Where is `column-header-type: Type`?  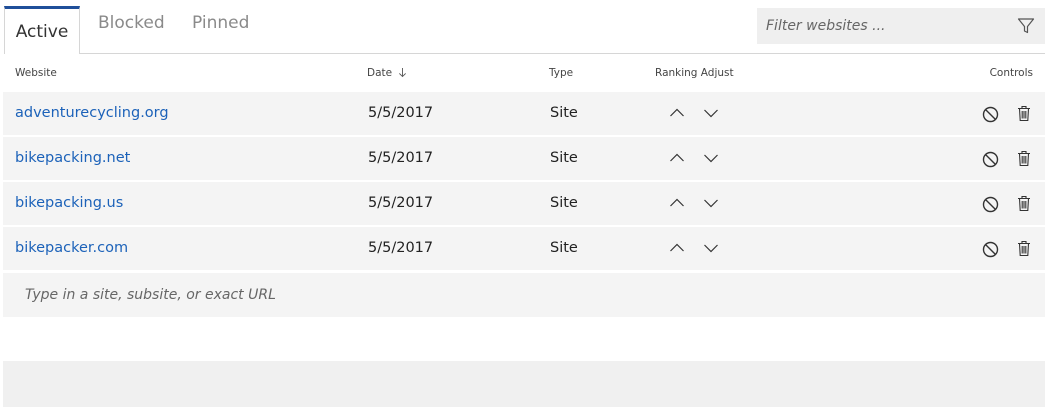 column-header-type: Type is located at coordinates (561, 73).